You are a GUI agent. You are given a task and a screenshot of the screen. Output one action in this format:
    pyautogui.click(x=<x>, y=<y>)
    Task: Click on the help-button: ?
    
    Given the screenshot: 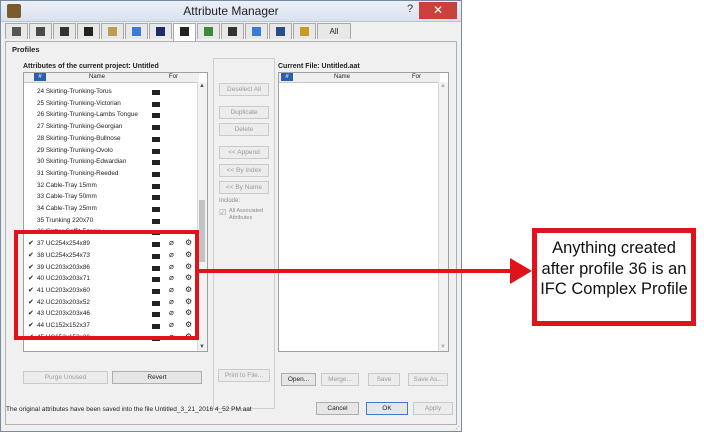 What is the action you would take?
    pyautogui.click(x=410, y=11)
    